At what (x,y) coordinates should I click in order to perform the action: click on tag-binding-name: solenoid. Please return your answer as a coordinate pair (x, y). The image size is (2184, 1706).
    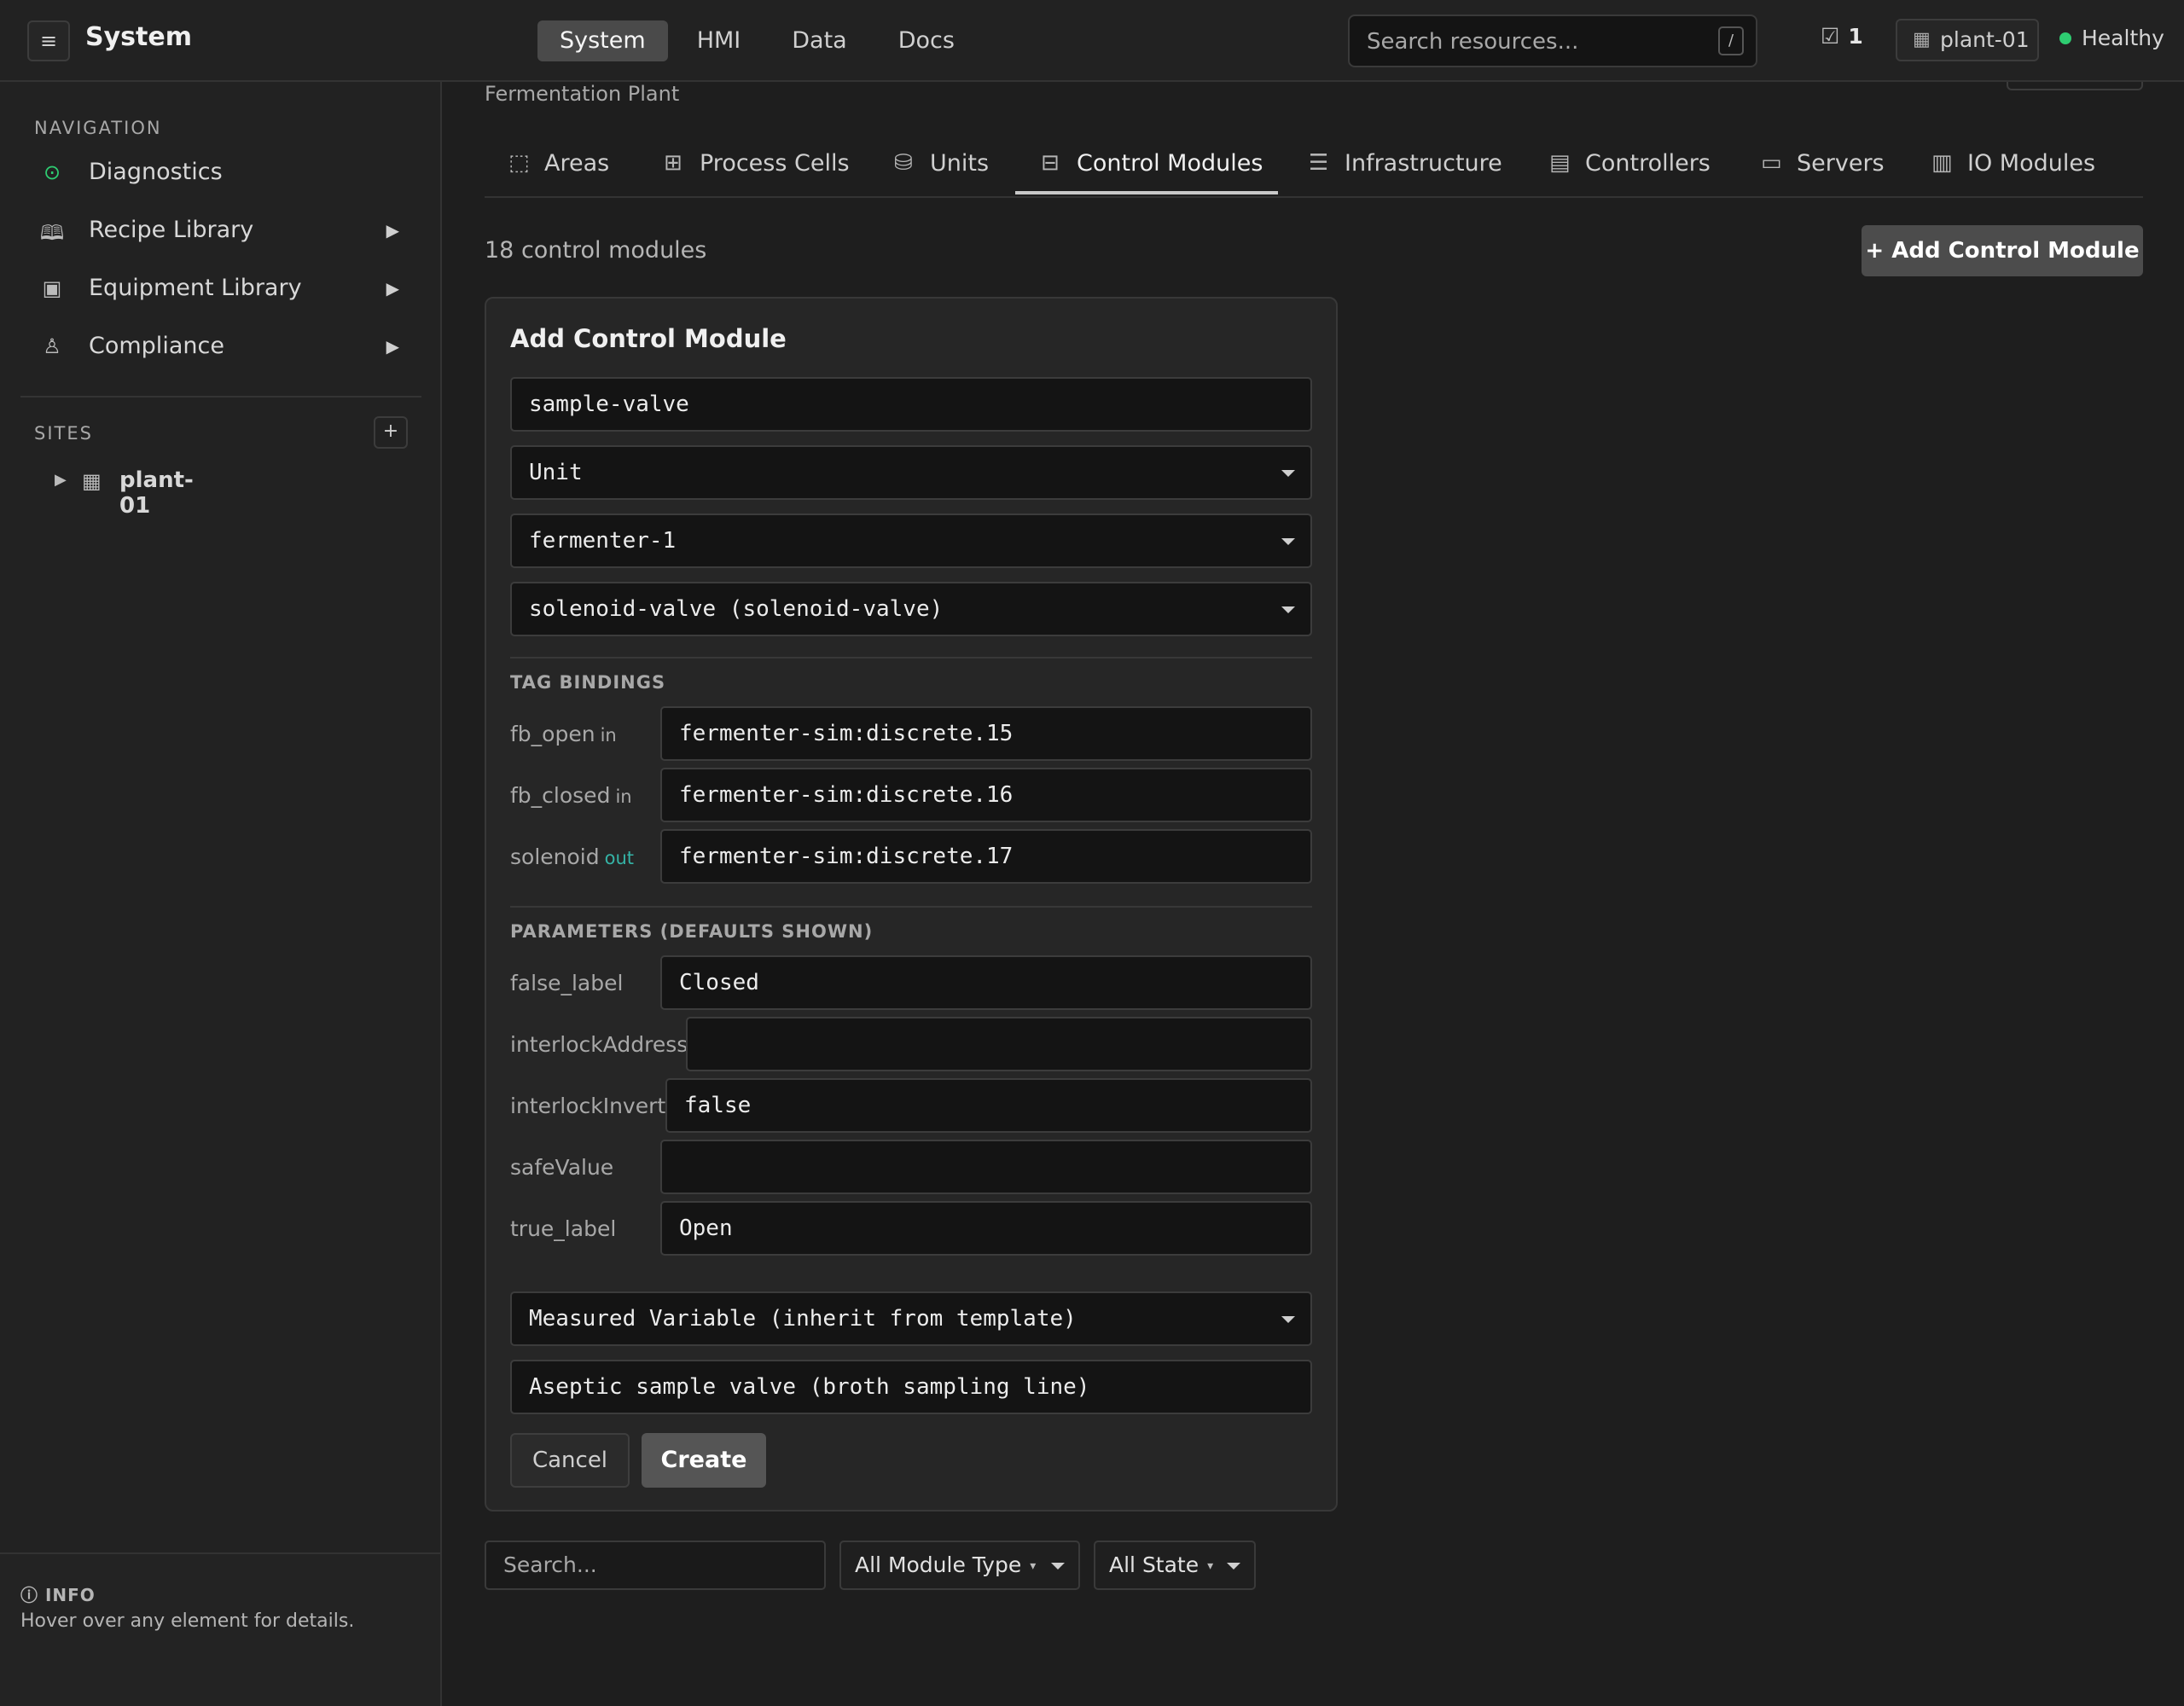
    Looking at the image, I should click on (555, 856).